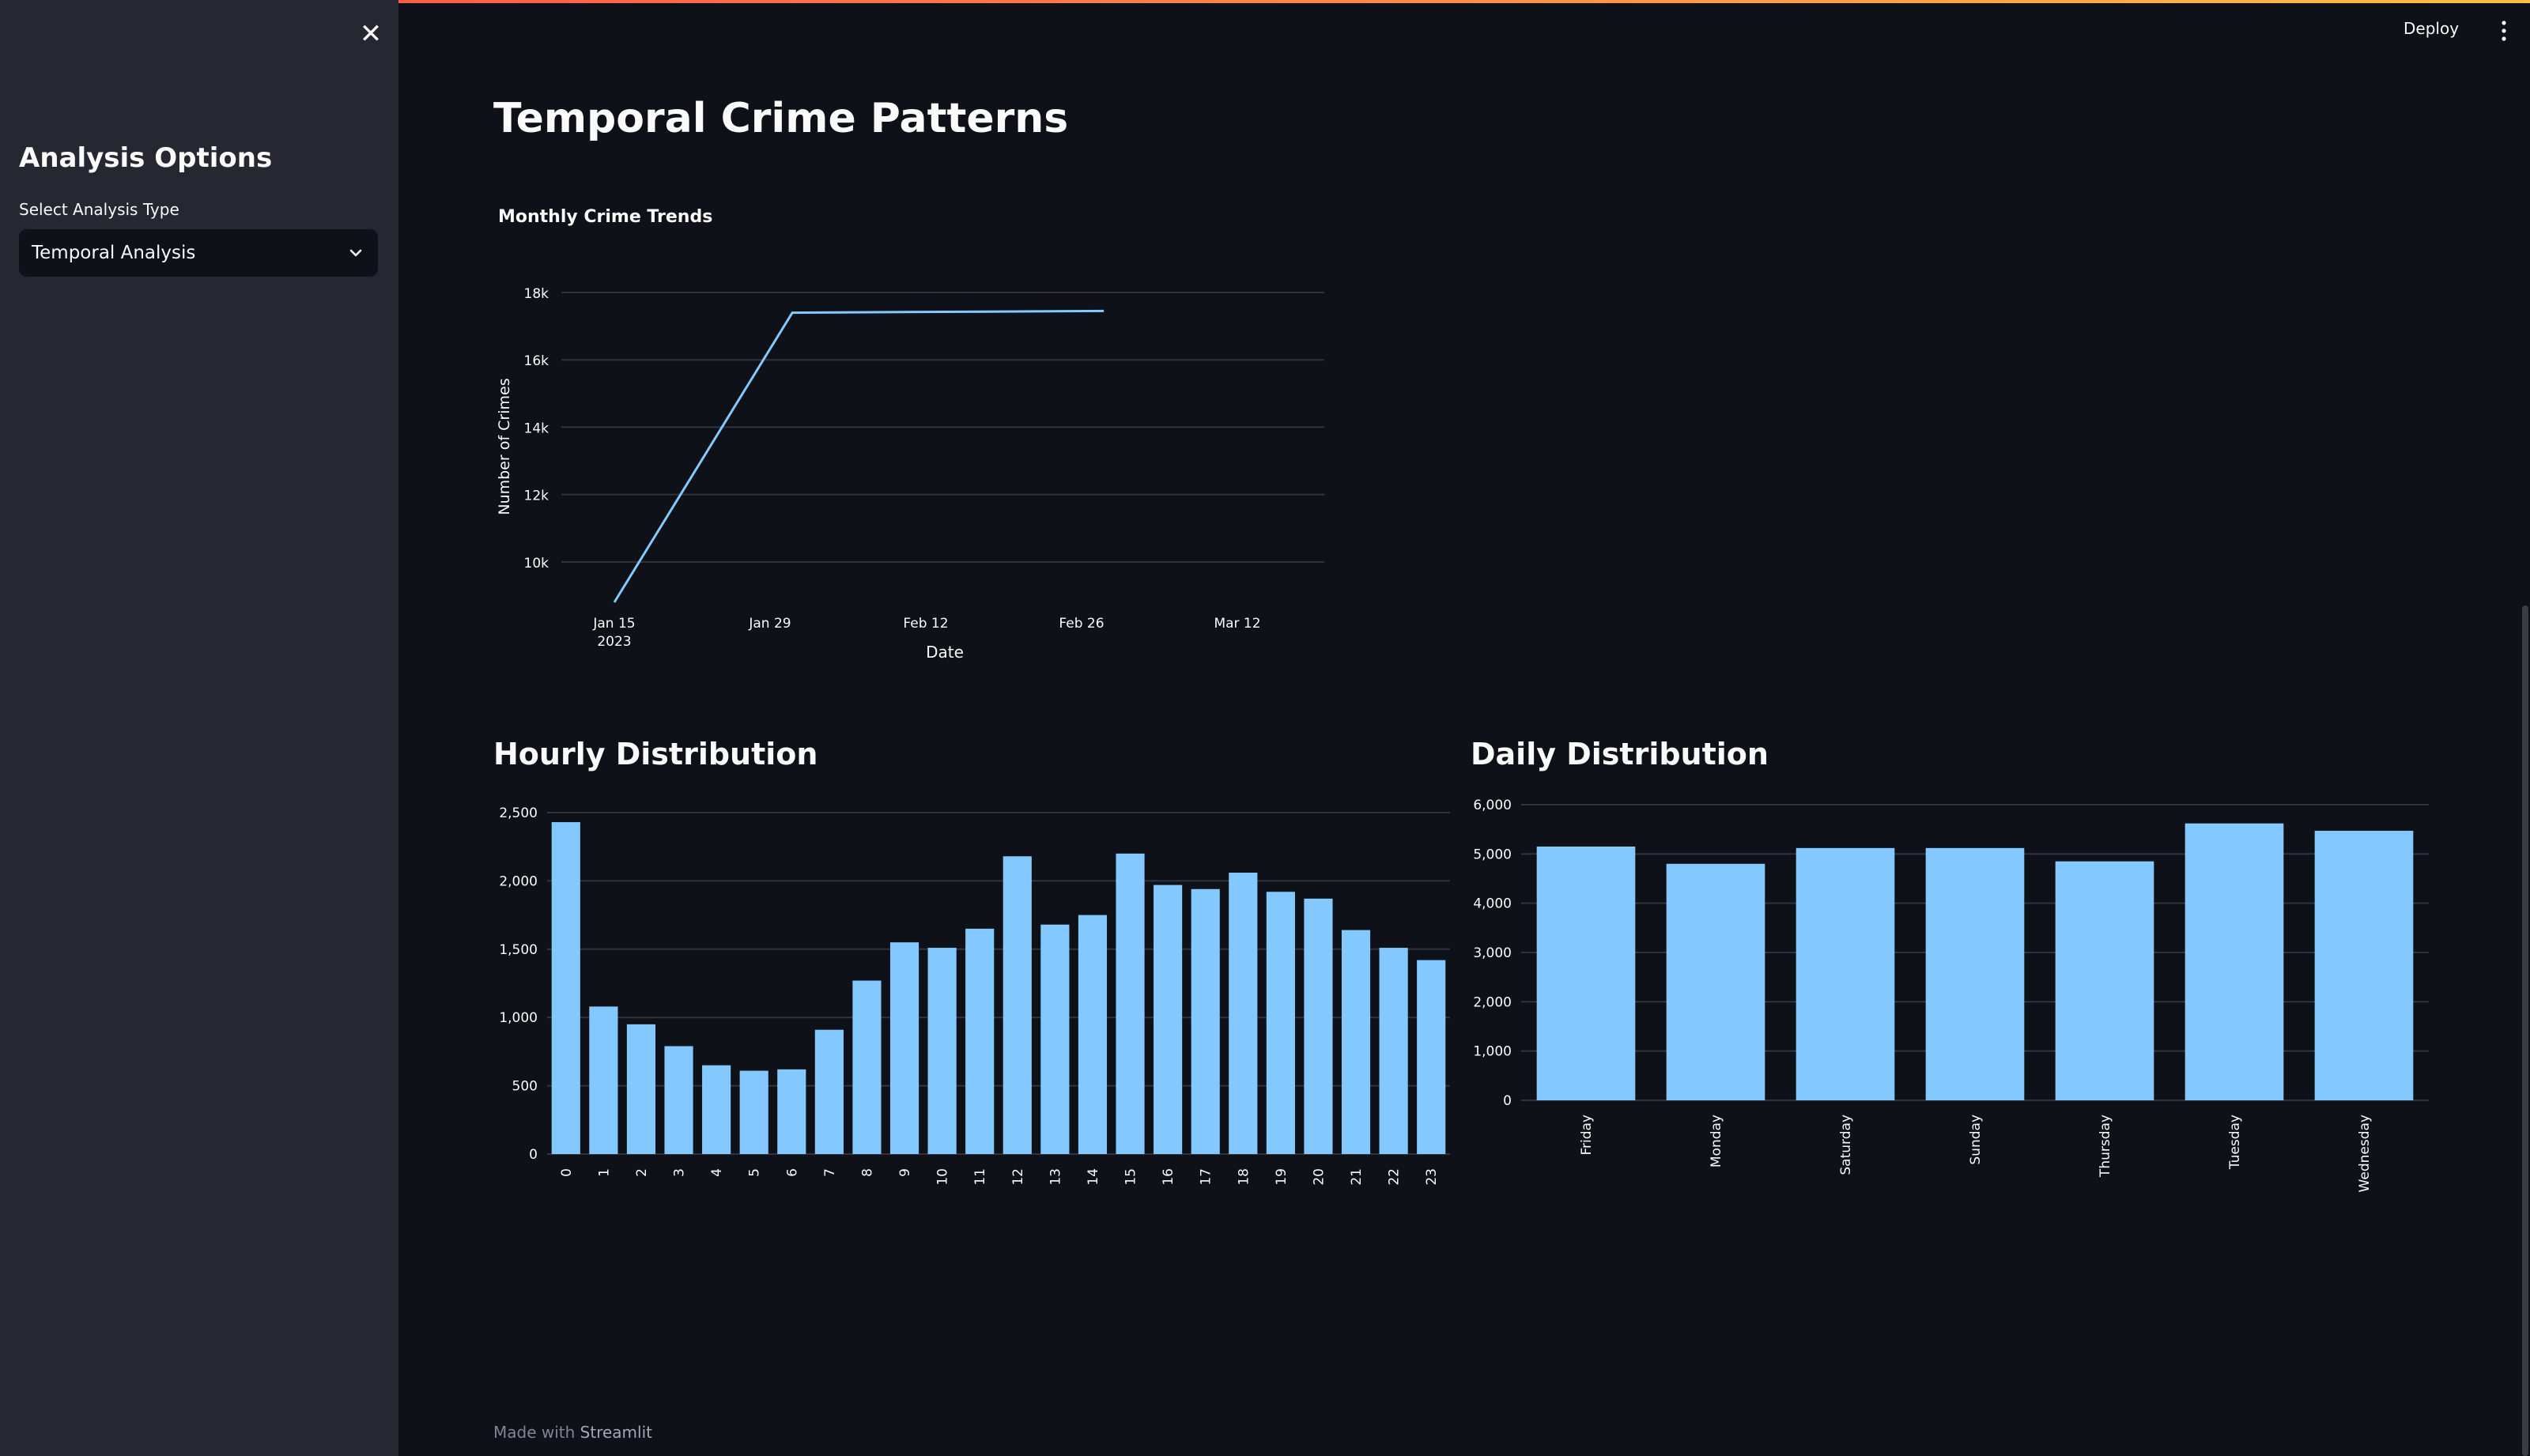  Describe the element at coordinates (536, 563) in the screenshot. I see `y-tick-label: 10k` at that location.